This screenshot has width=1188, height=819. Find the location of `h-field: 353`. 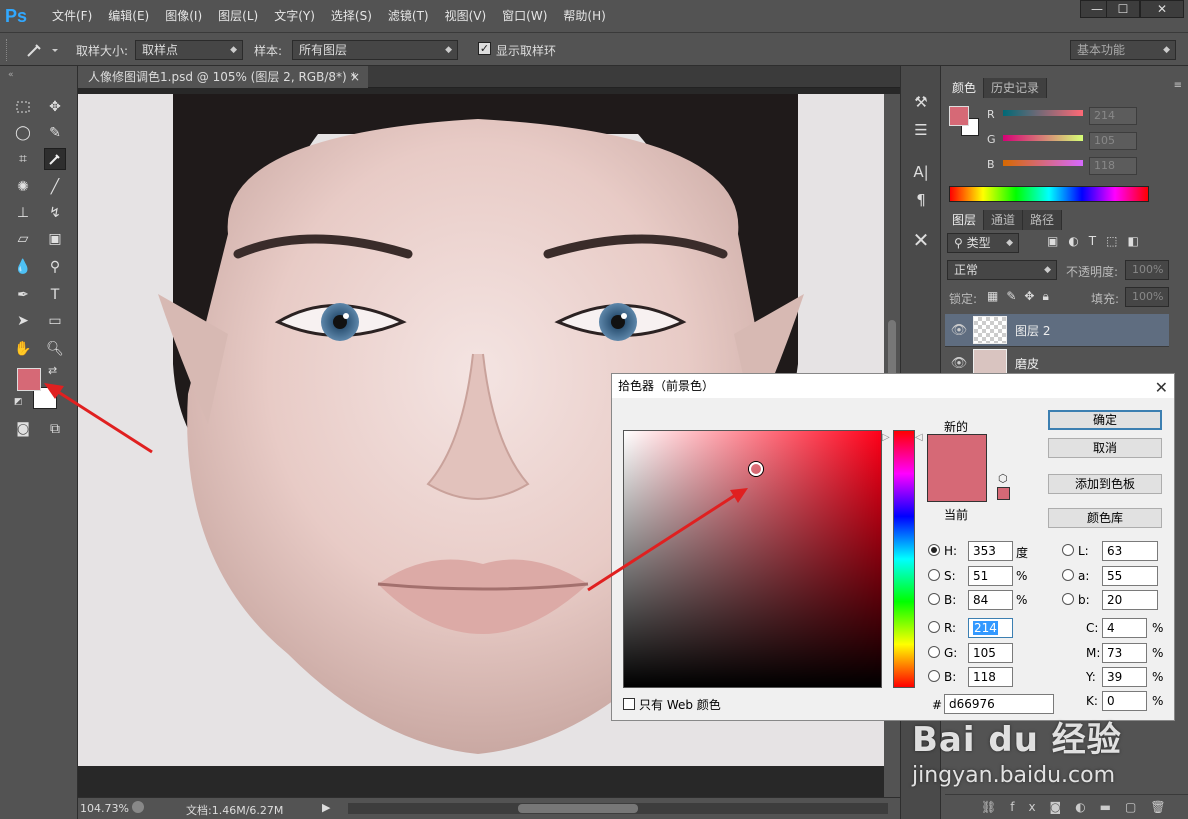

h-field: 353 is located at coordinates (990, 551).